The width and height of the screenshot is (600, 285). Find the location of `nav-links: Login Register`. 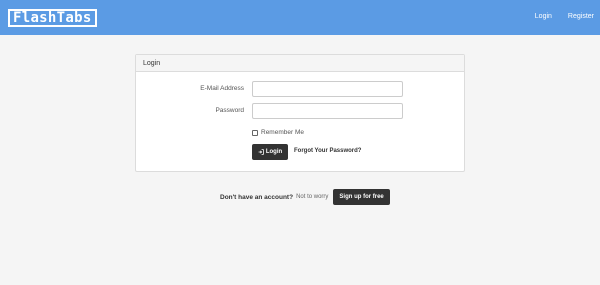

nav-links: Login Register is located at coordinates (564, 16).